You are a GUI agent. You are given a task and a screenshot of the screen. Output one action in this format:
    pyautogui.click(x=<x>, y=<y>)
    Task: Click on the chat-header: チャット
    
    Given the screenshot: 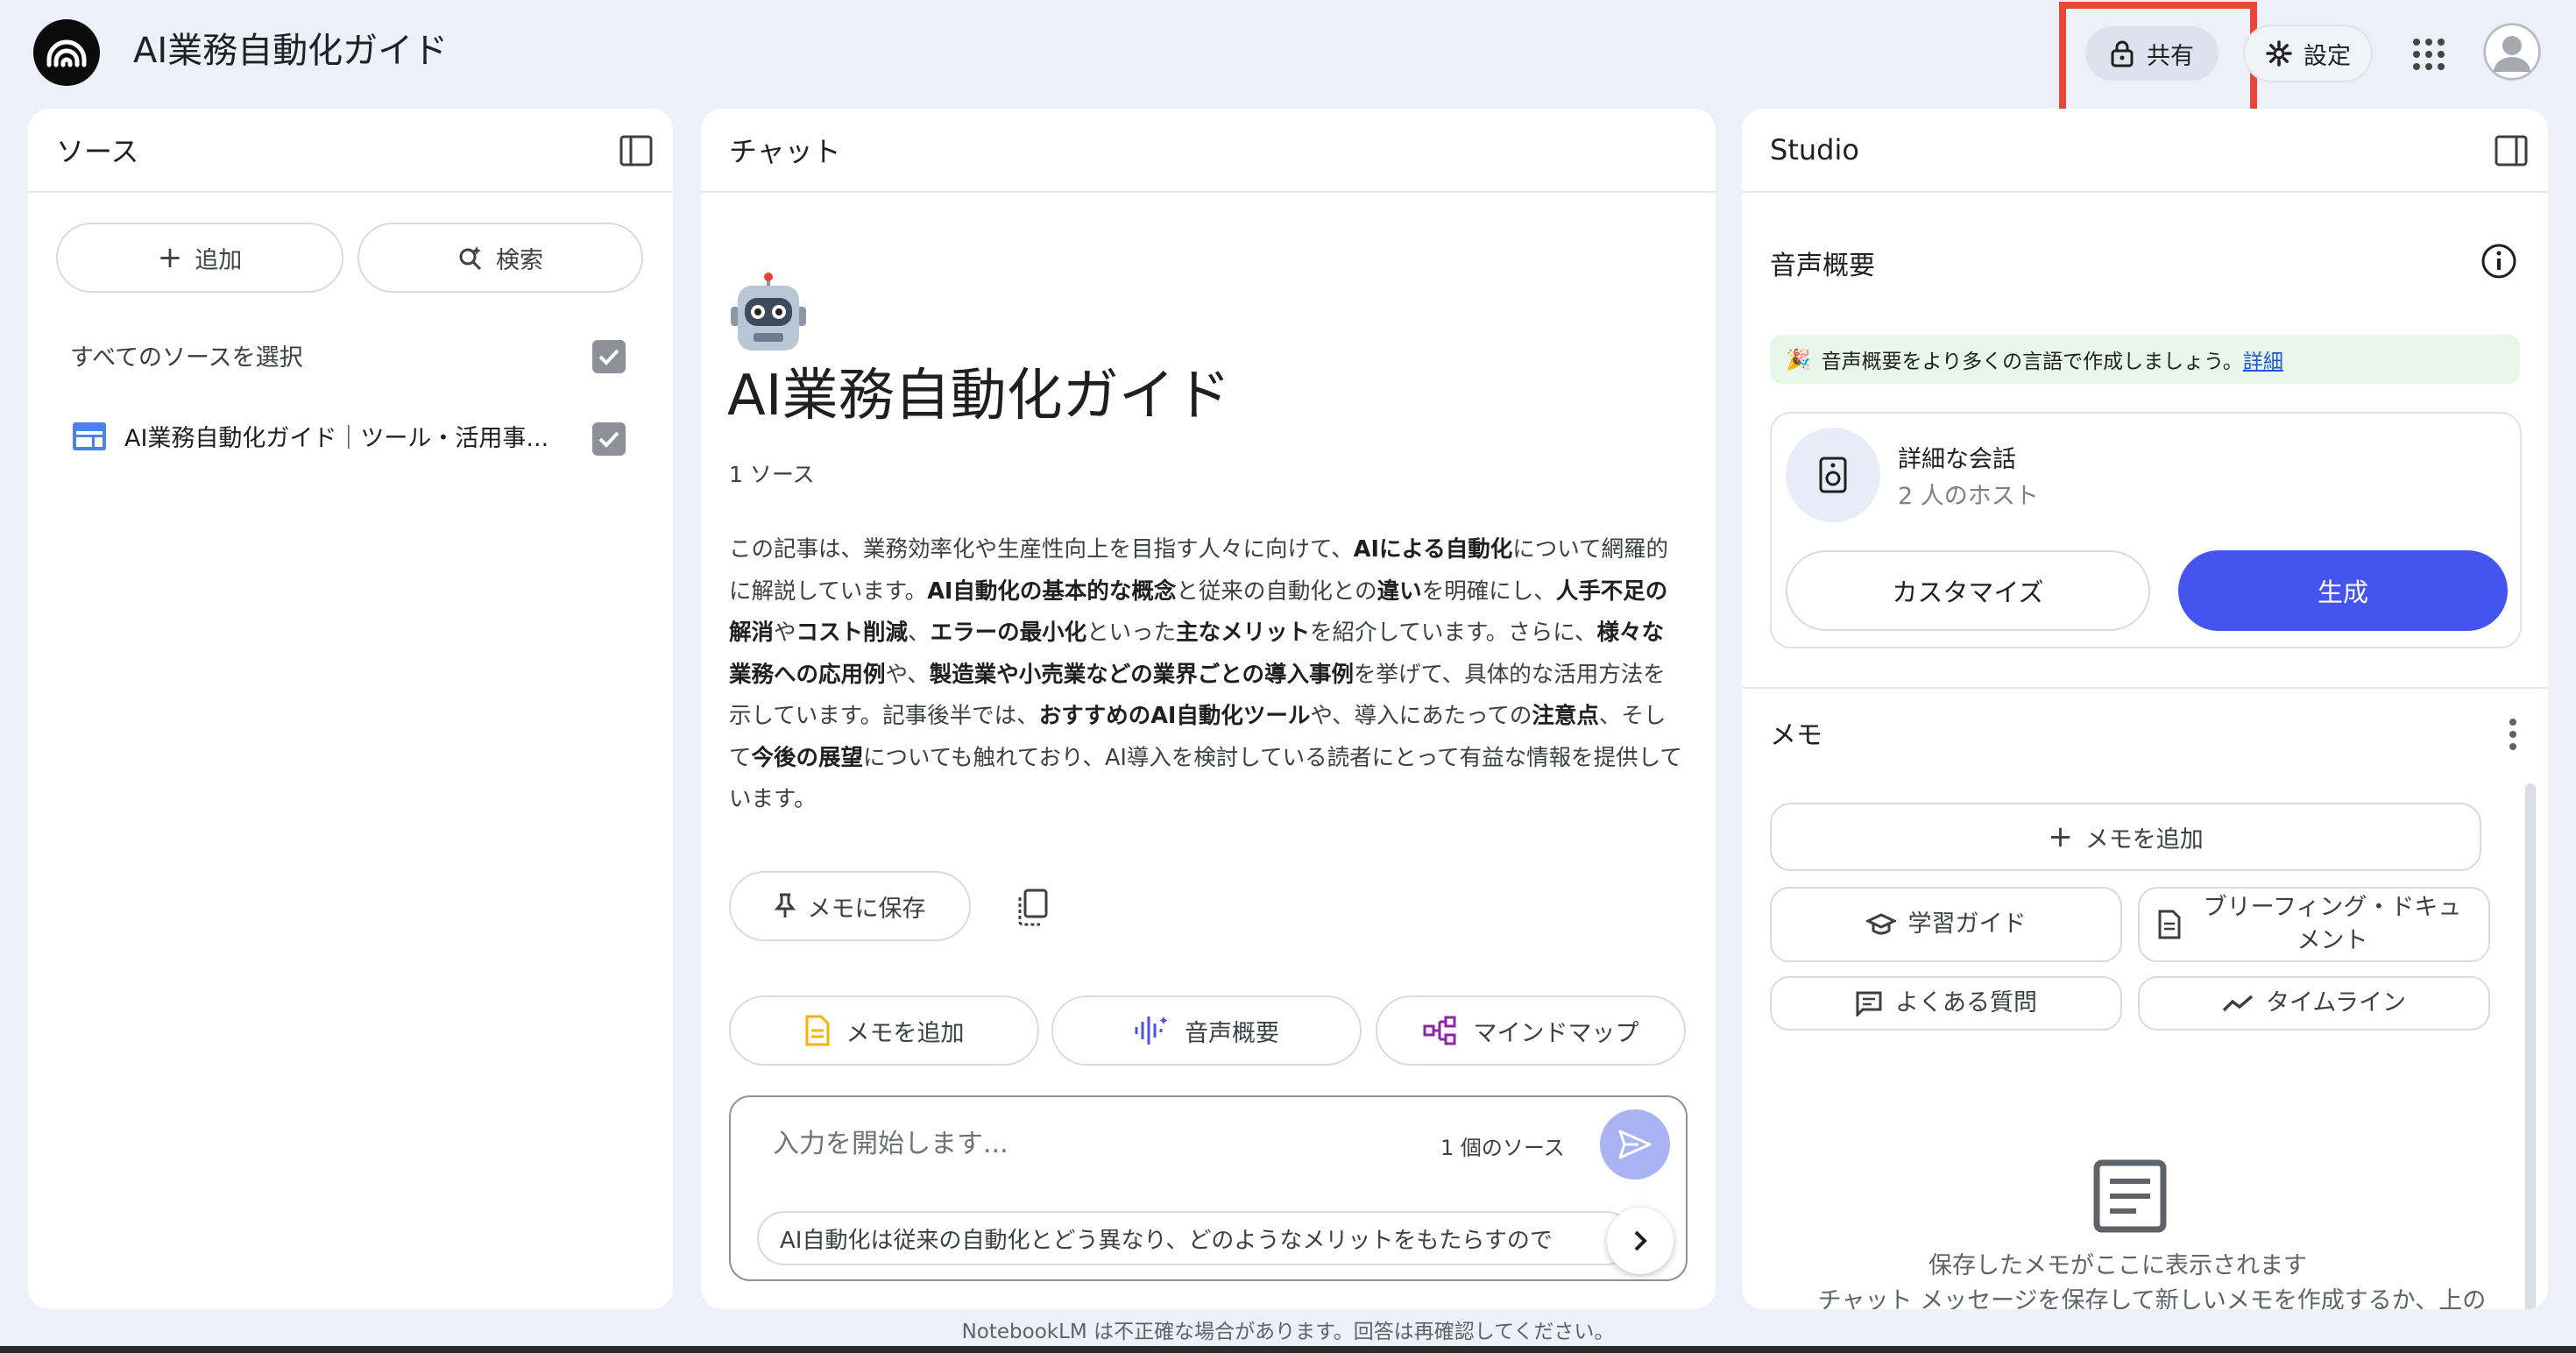 What is the action you would take?
    pyautogui.click(x=1208, y=151)
    